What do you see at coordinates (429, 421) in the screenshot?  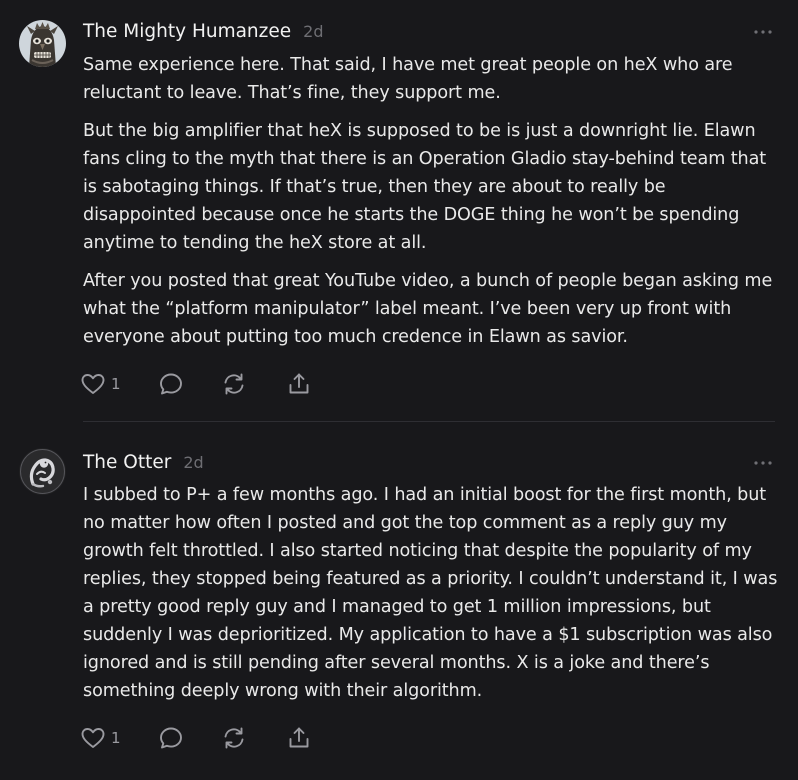 I see `comment-divider` at bounding box center [429, 421].